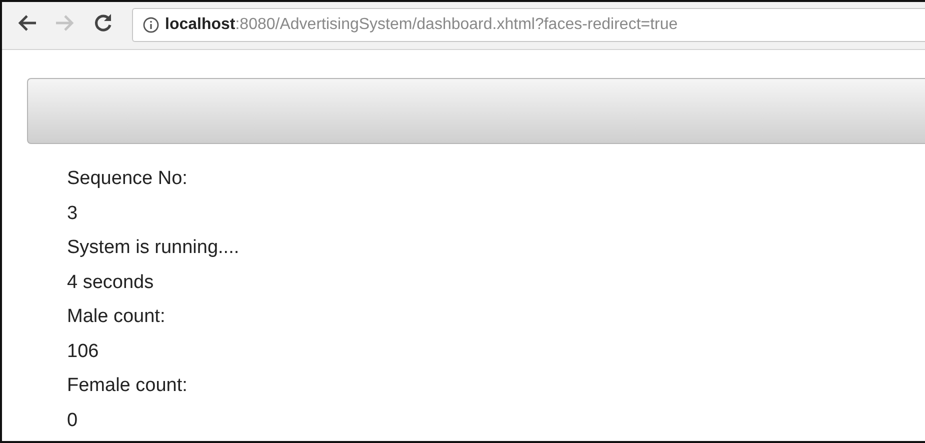 The image size is (925, 443). Describe the element at coordinates (83, 351) in the screenshot. I see `output-text: 106` at that location.